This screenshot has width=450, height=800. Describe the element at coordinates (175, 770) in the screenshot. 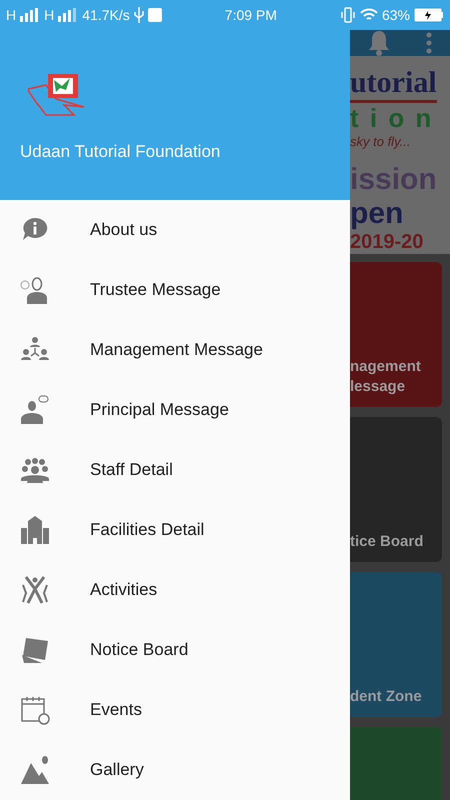

I see `menu-item: Gallery` at that location.